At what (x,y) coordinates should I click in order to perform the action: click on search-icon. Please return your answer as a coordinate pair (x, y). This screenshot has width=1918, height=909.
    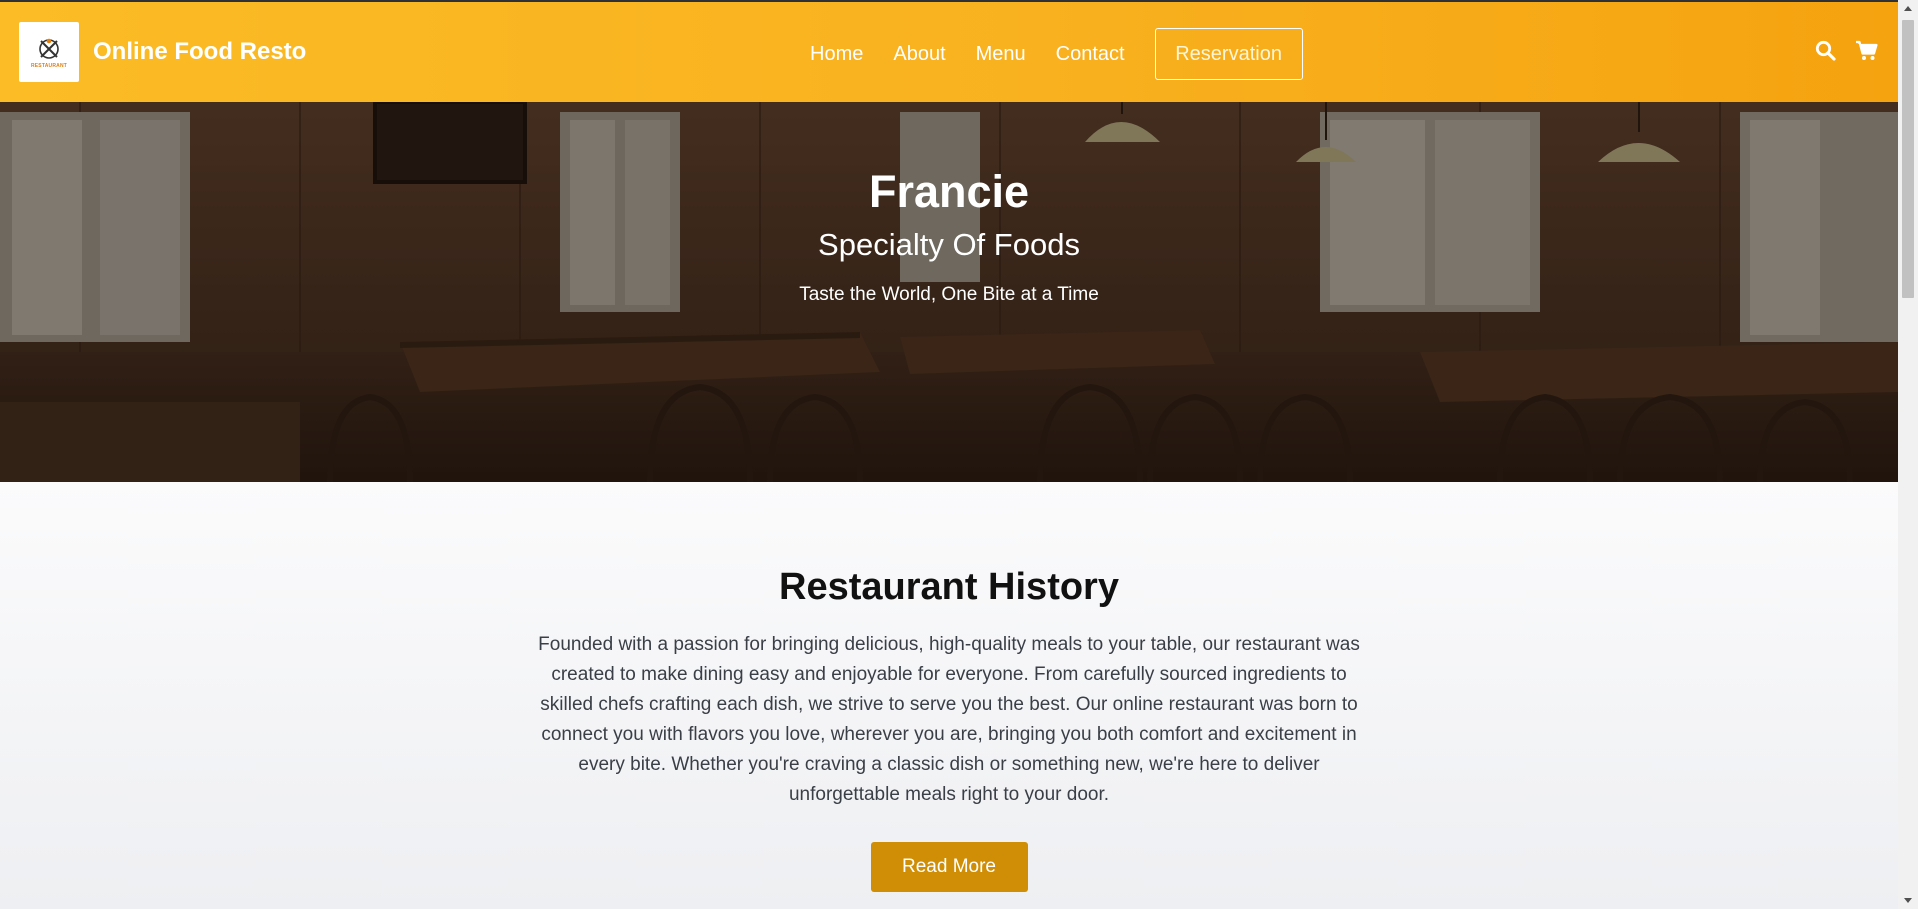
    Looking at the image, I should click on (1825, 50).